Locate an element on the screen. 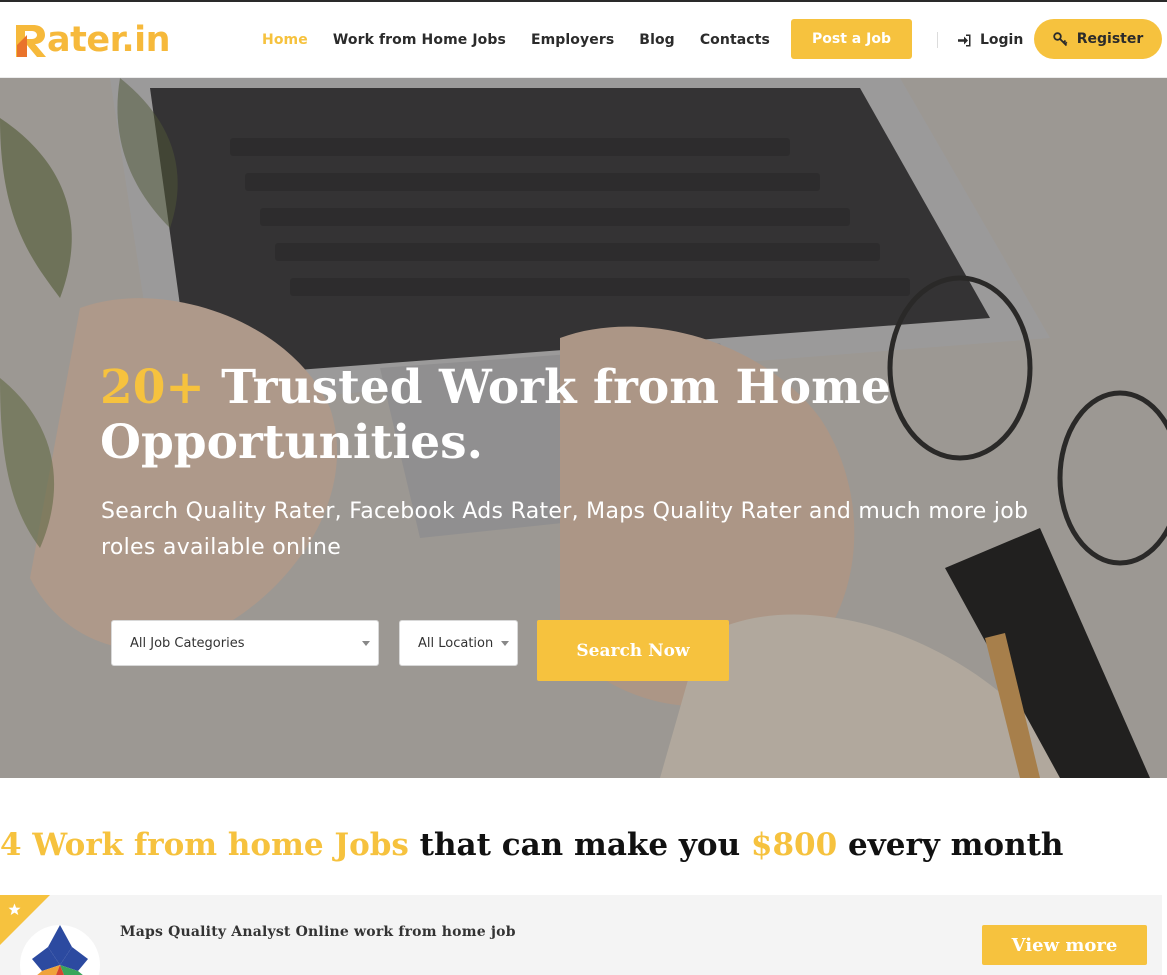 The width and height of the screenshot is (1167, 975). register-button: Register is located at coordinates (1098, 39).